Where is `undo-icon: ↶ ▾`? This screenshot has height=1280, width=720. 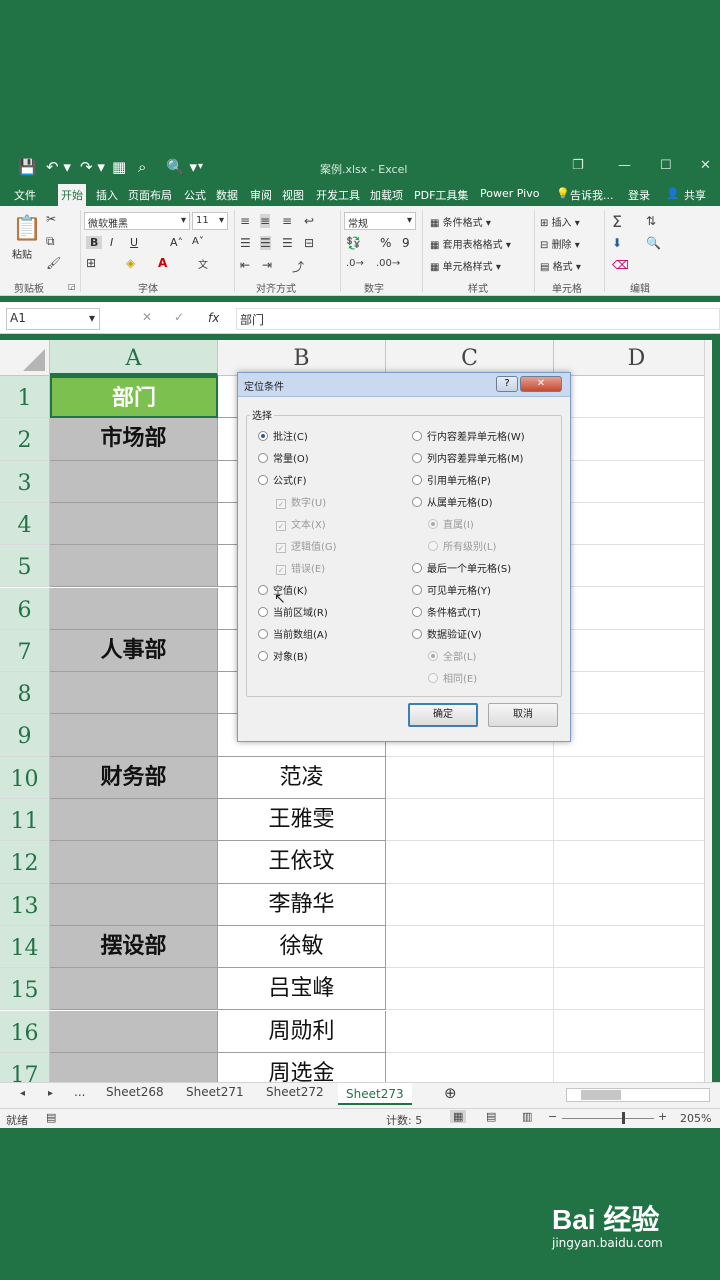 undo-icon: ↶ ▾ is located at coordinates (58, 167).